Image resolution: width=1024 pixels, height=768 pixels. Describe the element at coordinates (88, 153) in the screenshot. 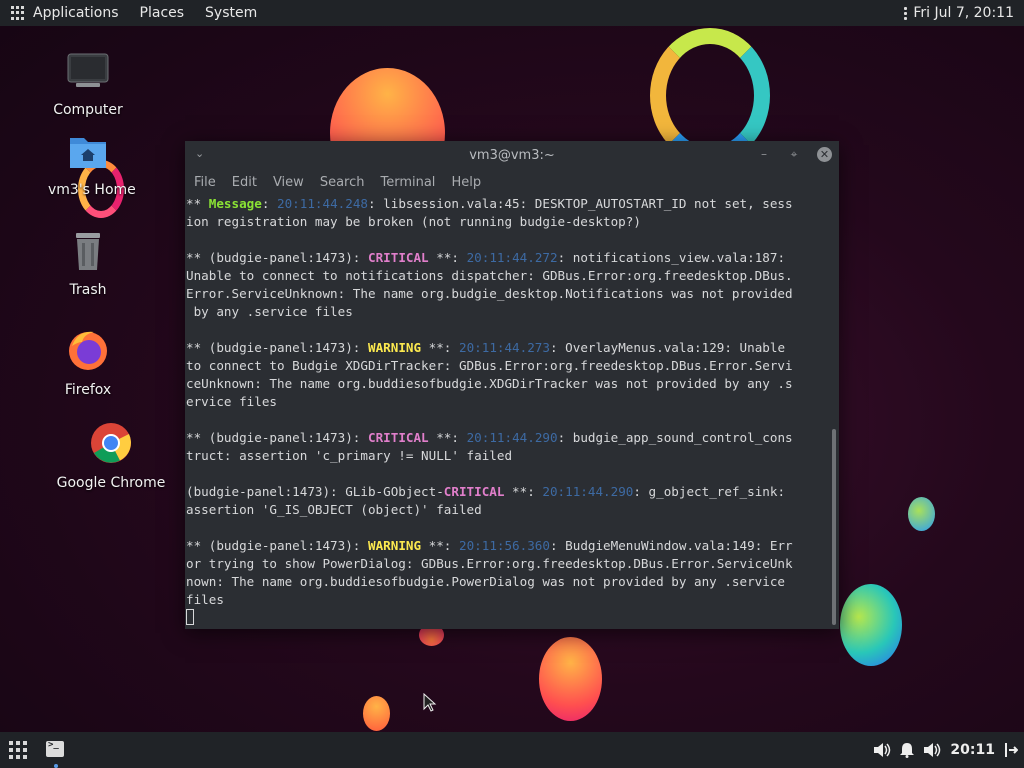

I see `home-folder-icon` at that location.